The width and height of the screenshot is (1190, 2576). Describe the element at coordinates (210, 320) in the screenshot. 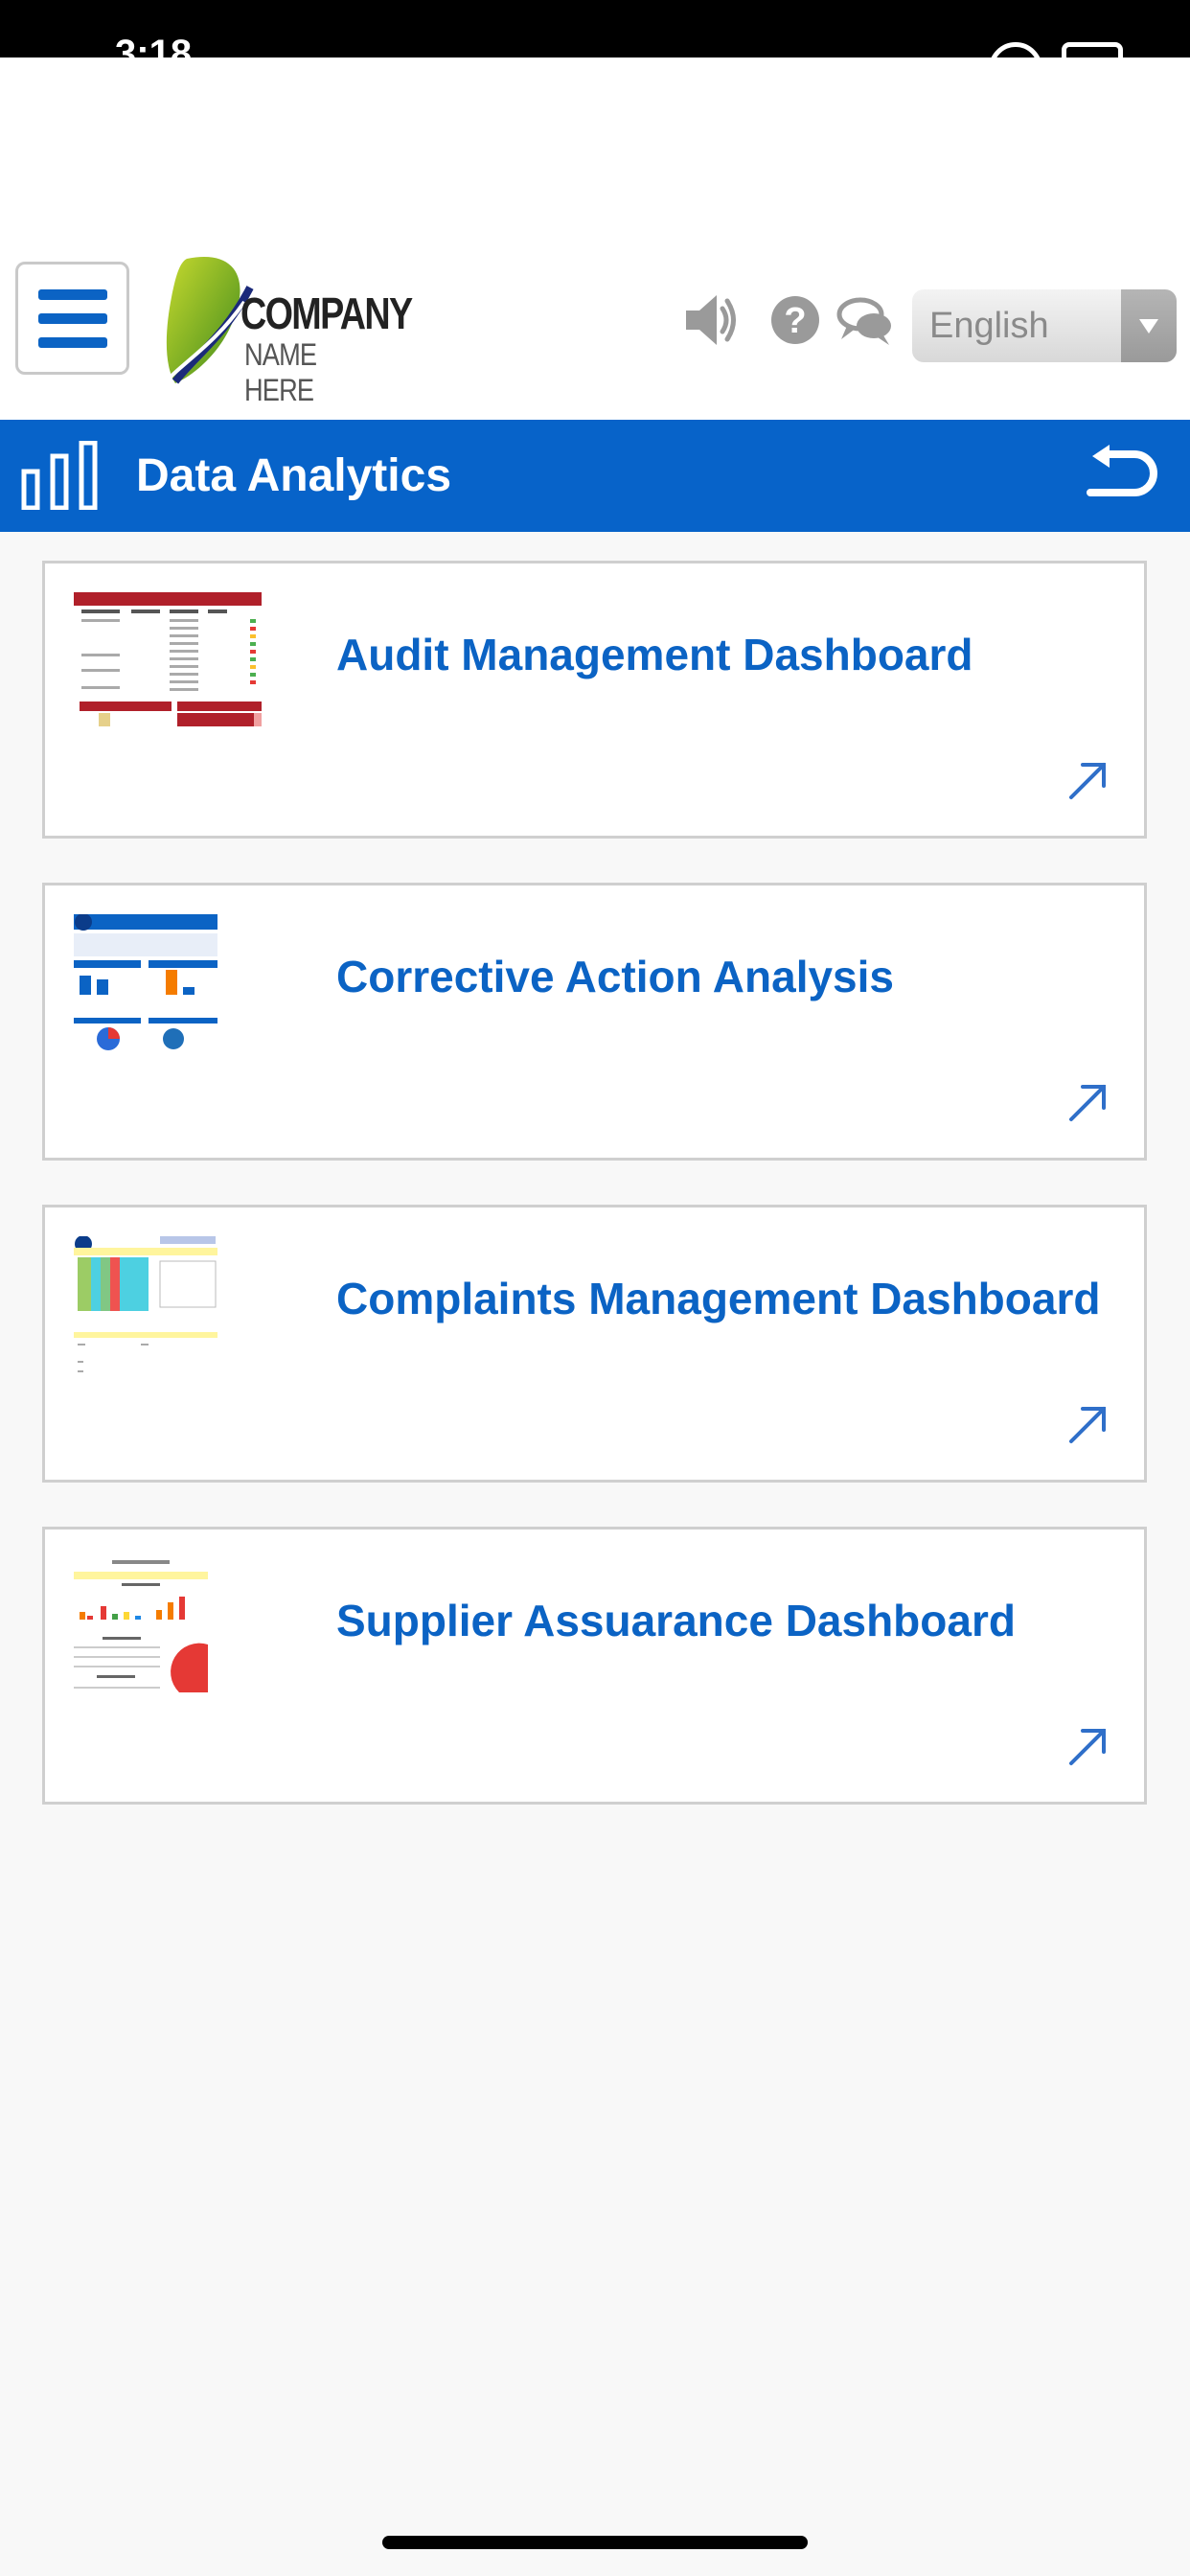

I see `logo-swoosh-icon` at that location.